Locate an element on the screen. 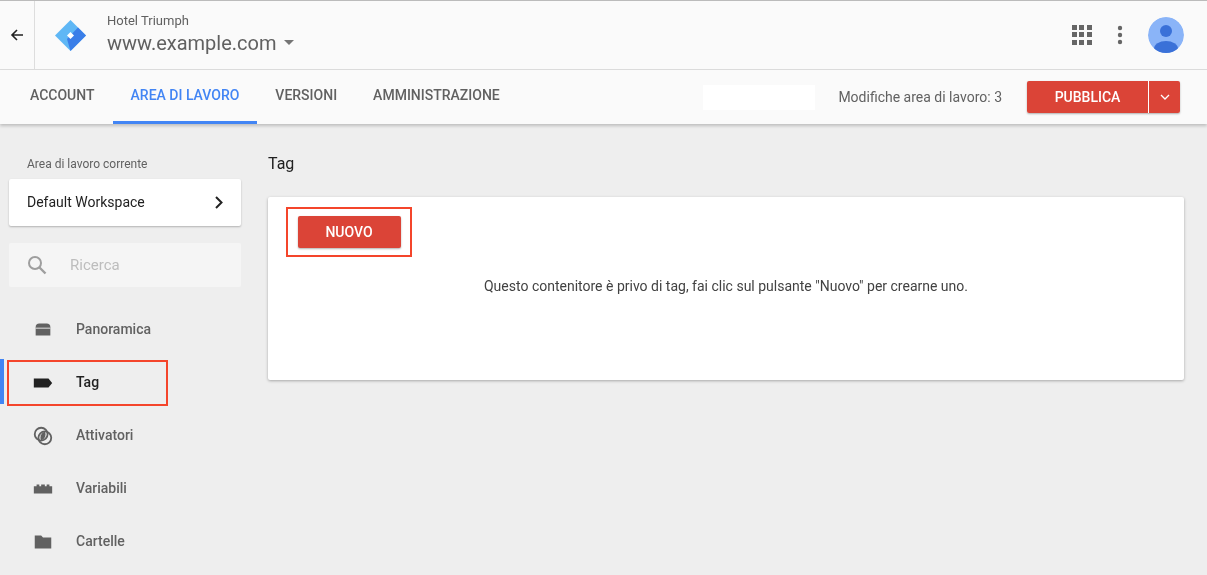 This screenshot has width=1207, height=575. circles-icon is located at coordinates (43, 435).